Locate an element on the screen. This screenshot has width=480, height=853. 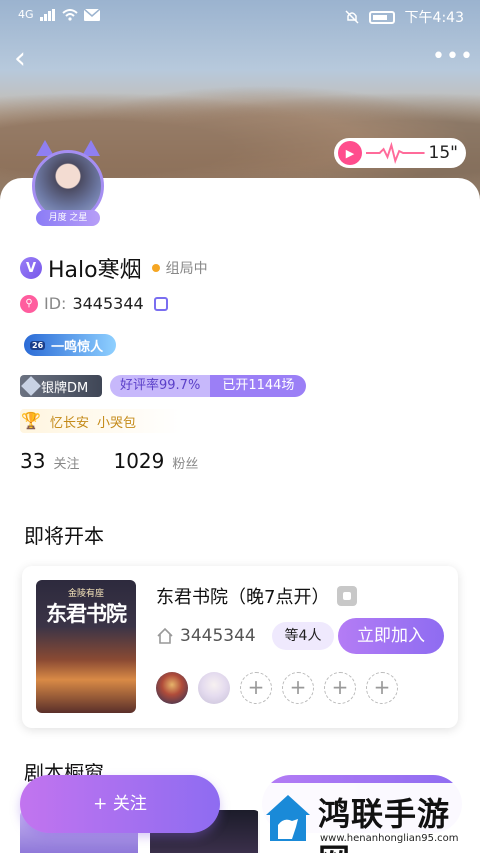
signal-icon is located at coordinates (47, 14).